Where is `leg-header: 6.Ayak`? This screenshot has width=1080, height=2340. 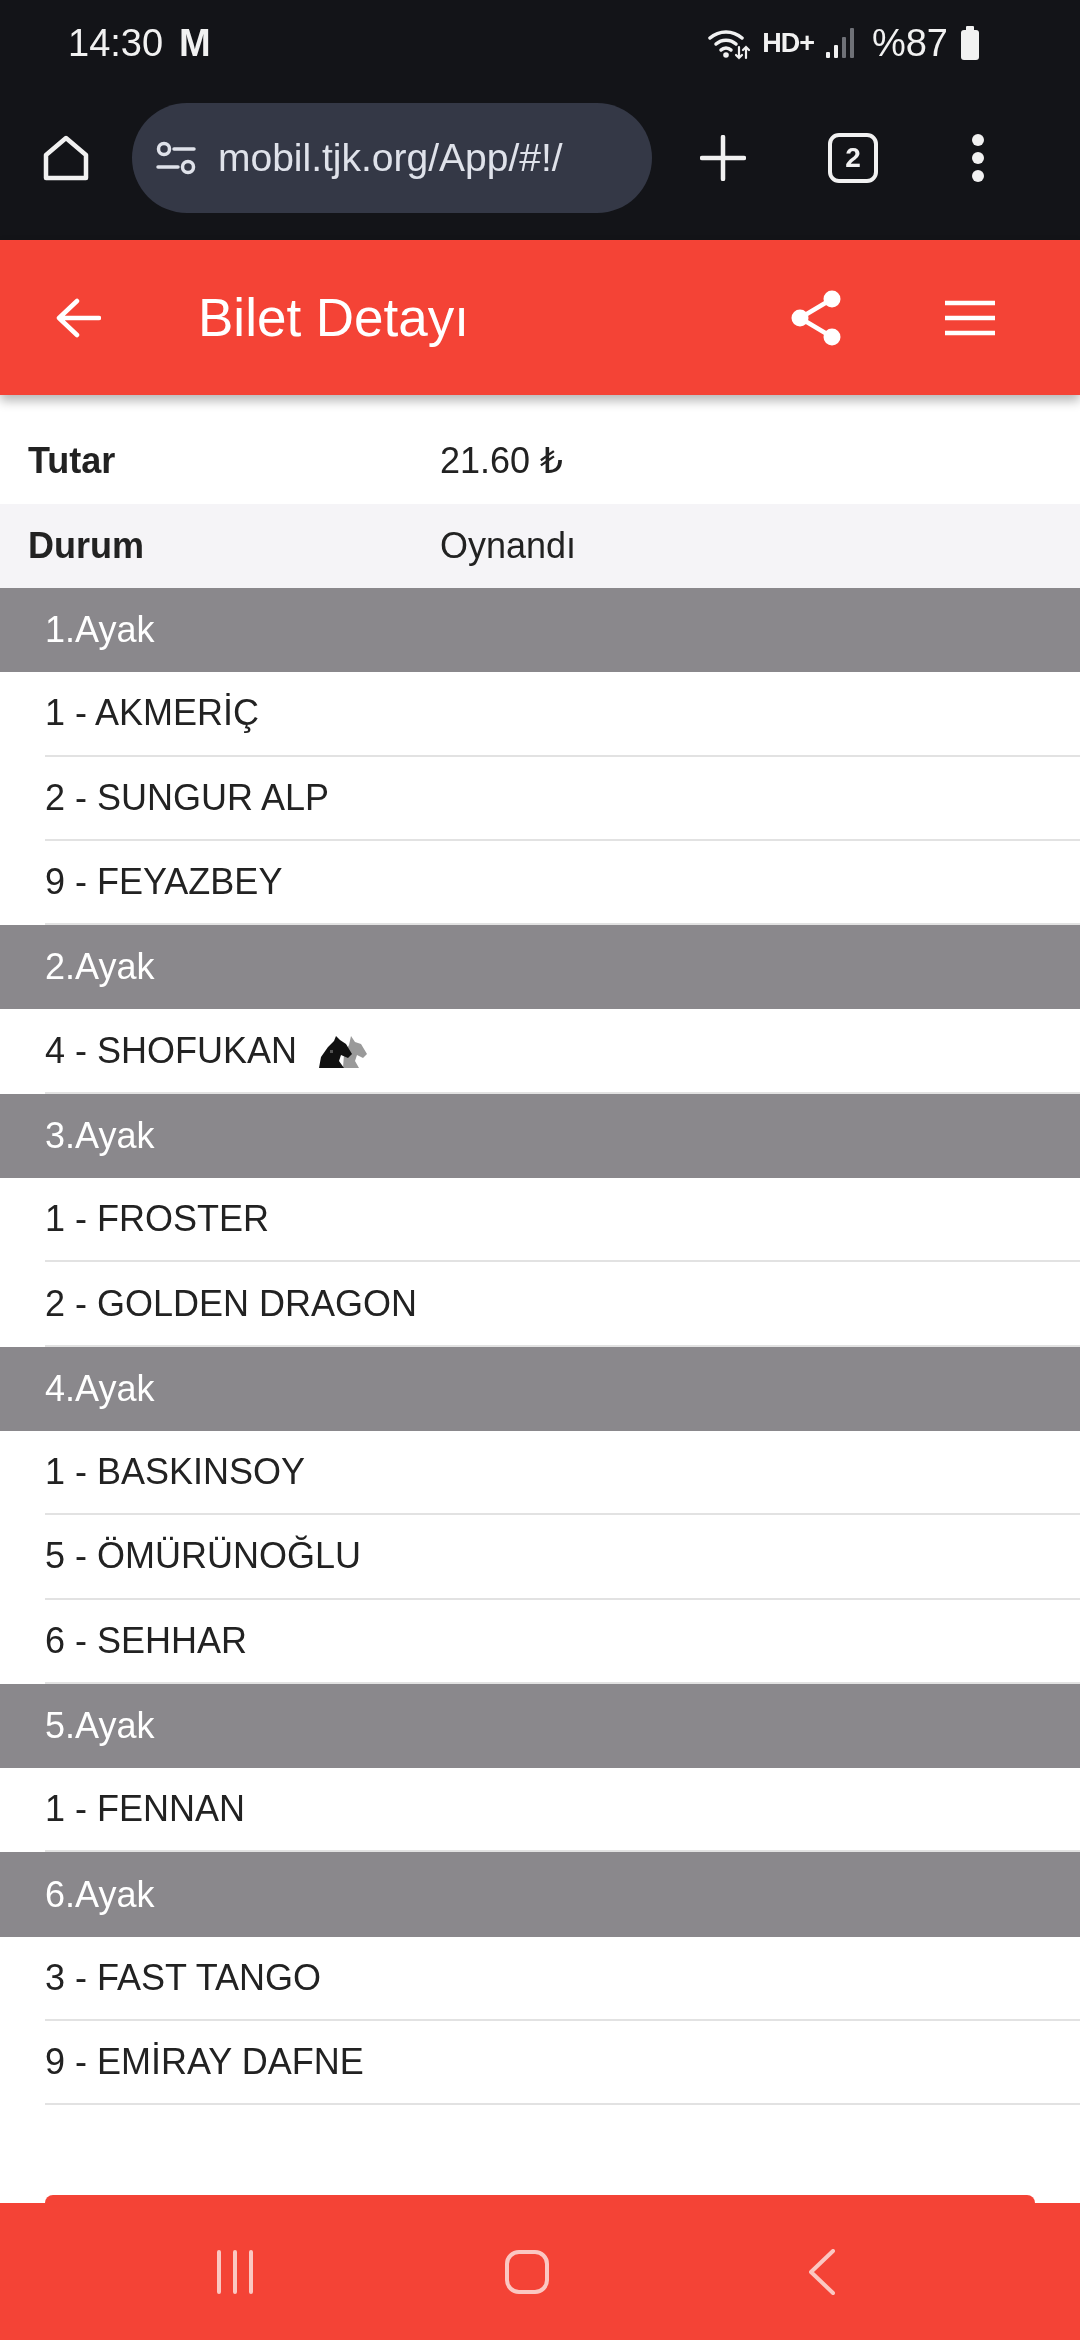
leg-header: 6.Ayak is located at coordinates (540, 1894).